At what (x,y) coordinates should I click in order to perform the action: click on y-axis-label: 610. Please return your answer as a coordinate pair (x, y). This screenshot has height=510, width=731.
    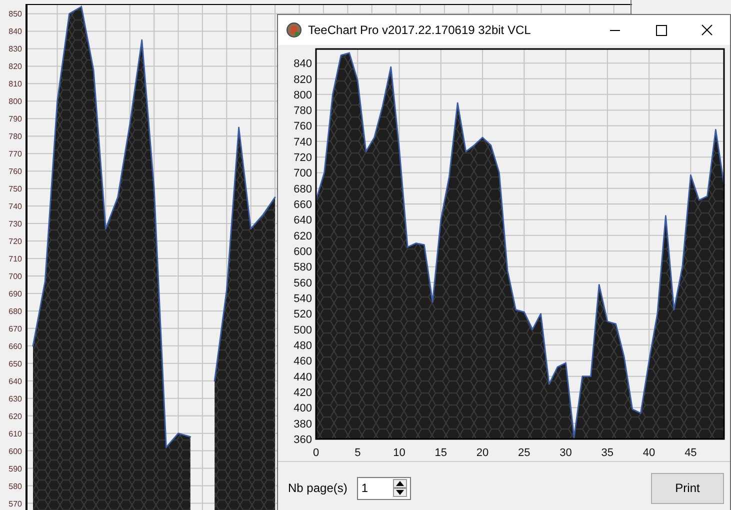
    Looking at the image, I should click on (15, 433).